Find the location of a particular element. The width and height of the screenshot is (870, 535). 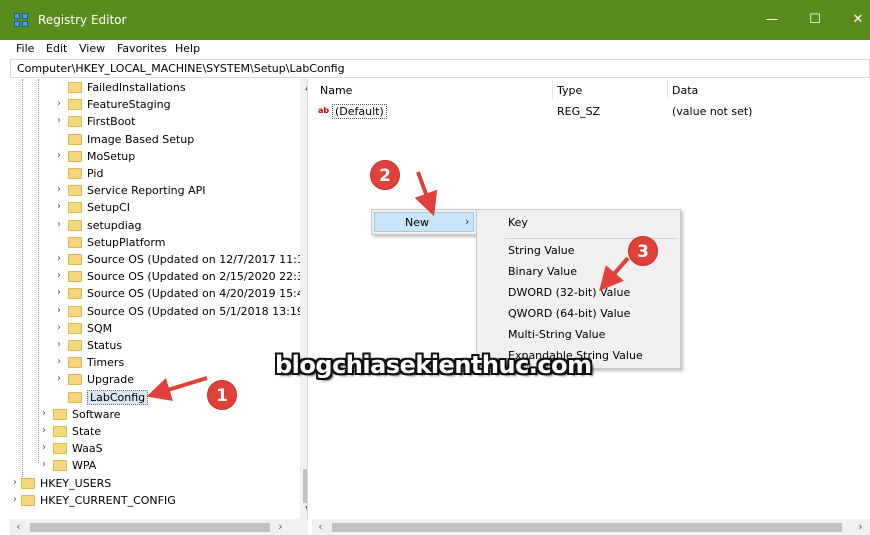

watermark: blogchiasekienthuc.com is located at coordinates (433, 365).